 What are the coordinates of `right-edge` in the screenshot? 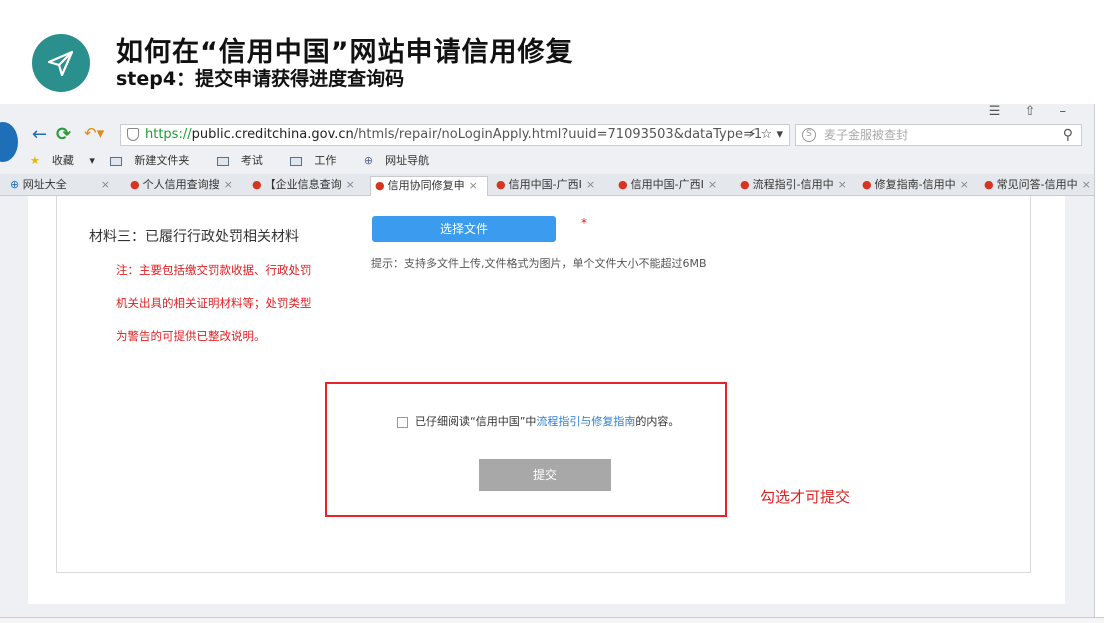 It's located at (1099, 363).